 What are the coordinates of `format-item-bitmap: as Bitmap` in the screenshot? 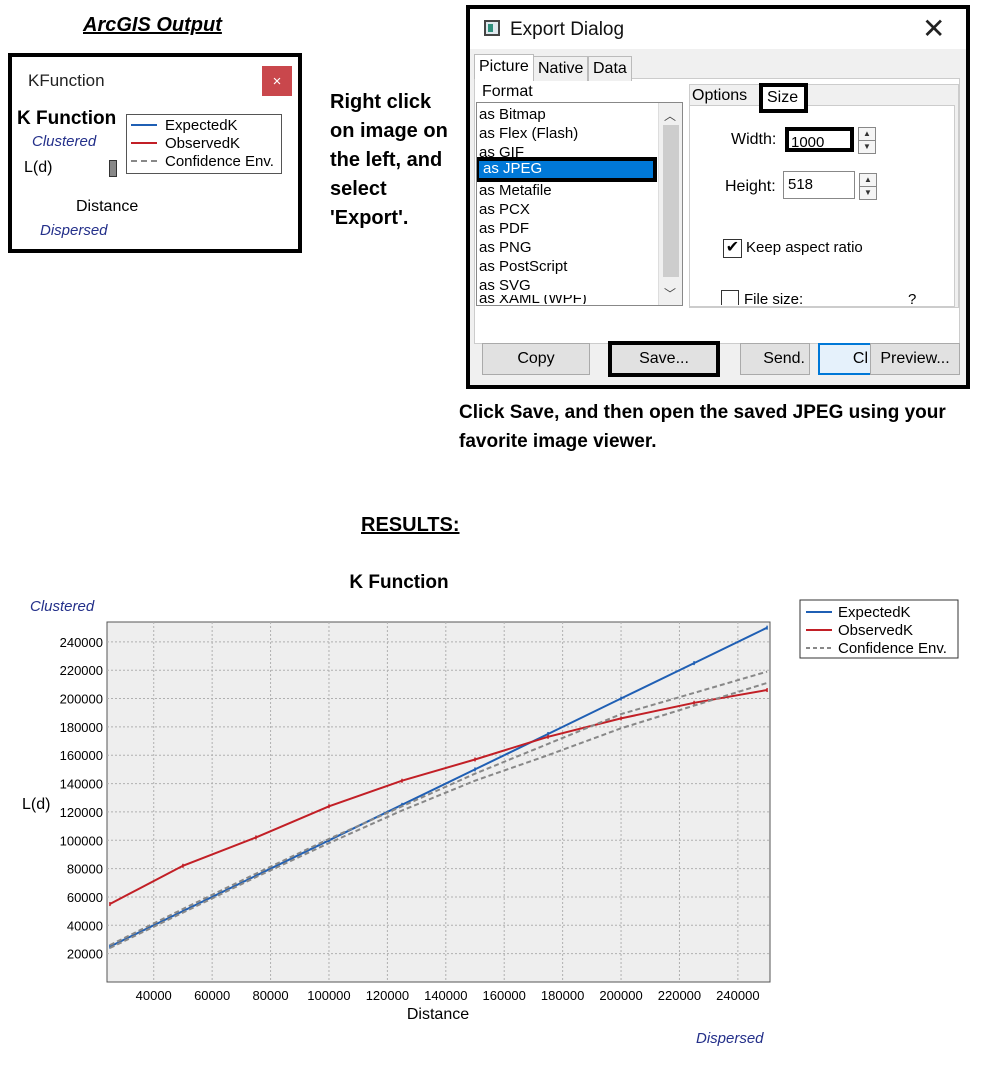 It's located at (568, 114).